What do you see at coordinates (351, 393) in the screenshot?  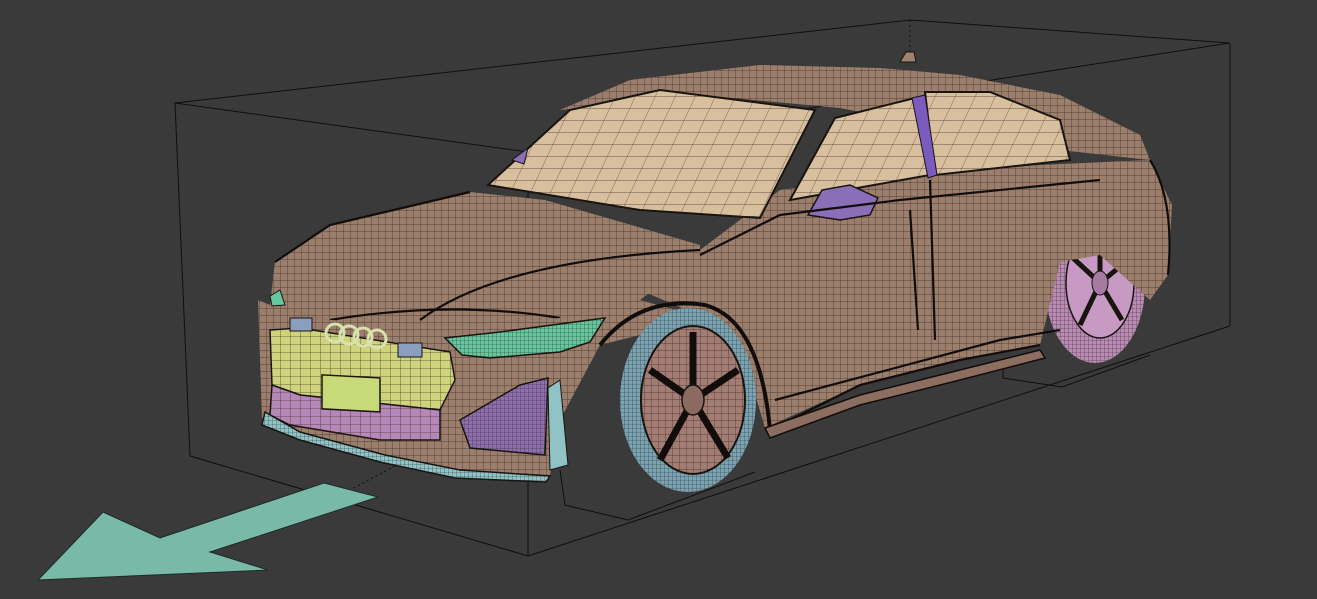 I see `license-plate` at bounding box center [351, 393].